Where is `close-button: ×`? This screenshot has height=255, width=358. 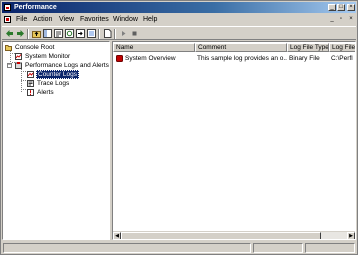
close-button: × is located at coordinates (351, 7).